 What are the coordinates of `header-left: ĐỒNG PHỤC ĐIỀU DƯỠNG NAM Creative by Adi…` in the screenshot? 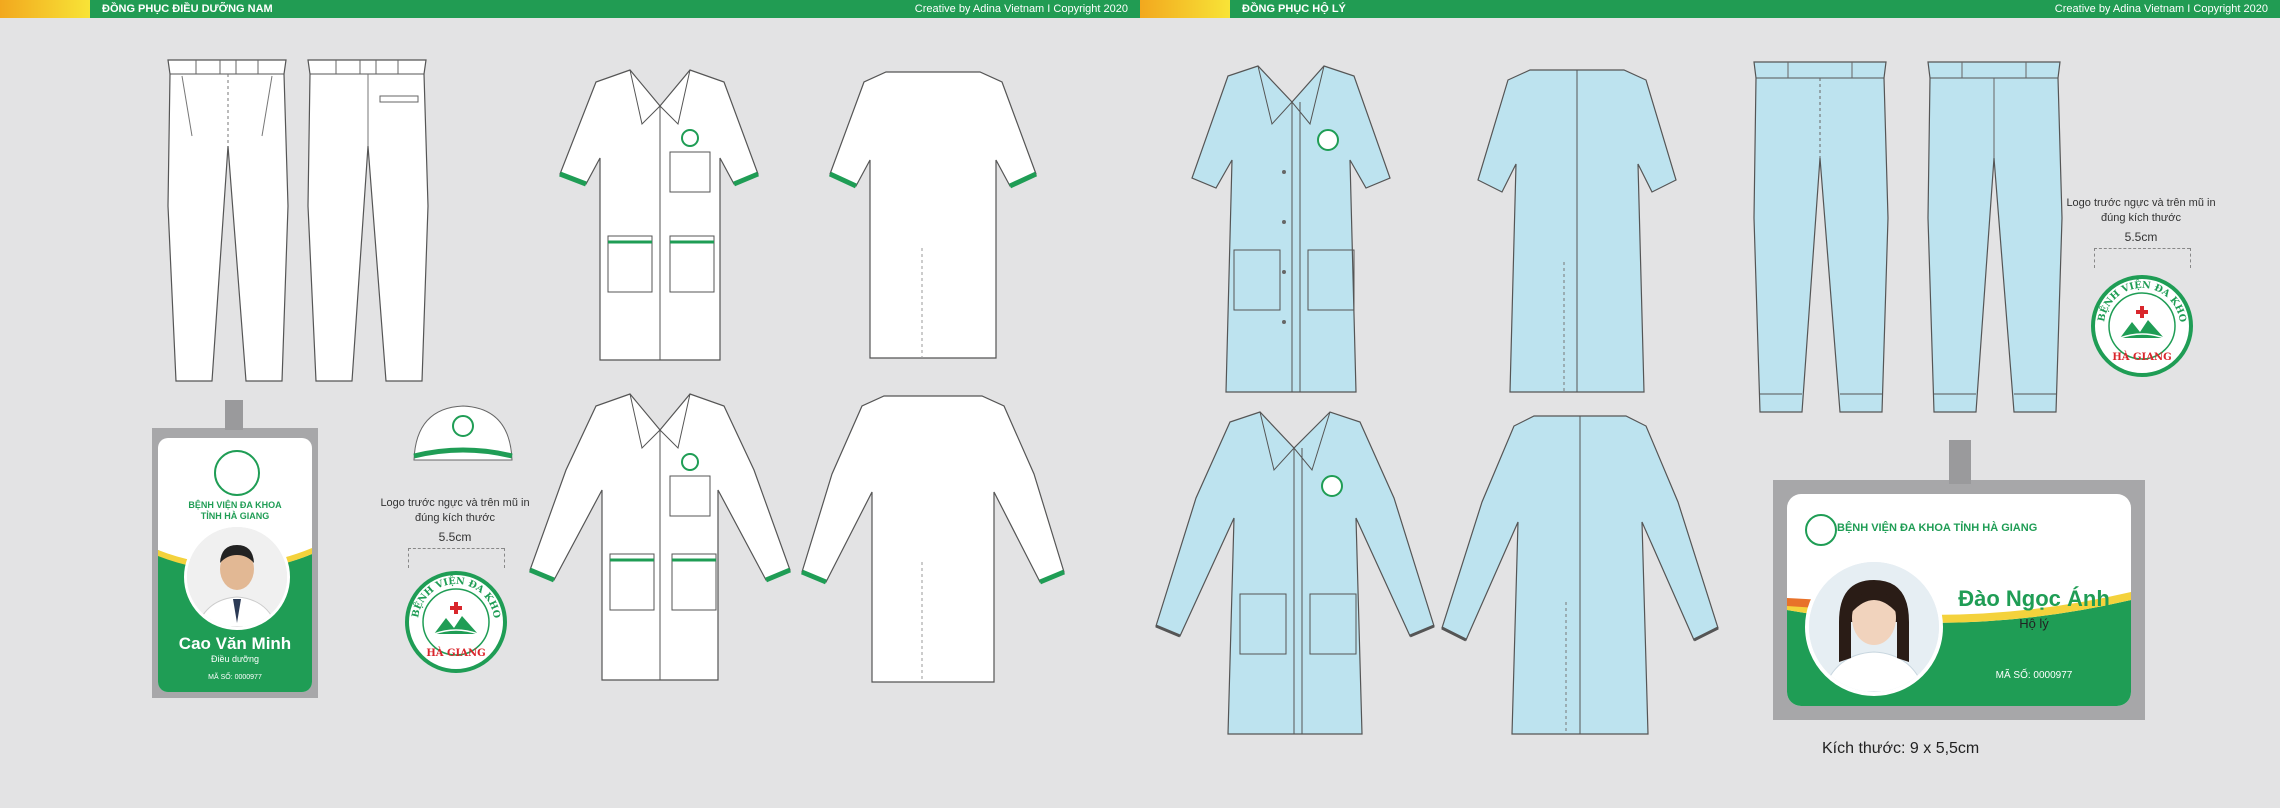 It's located at (570, 9).